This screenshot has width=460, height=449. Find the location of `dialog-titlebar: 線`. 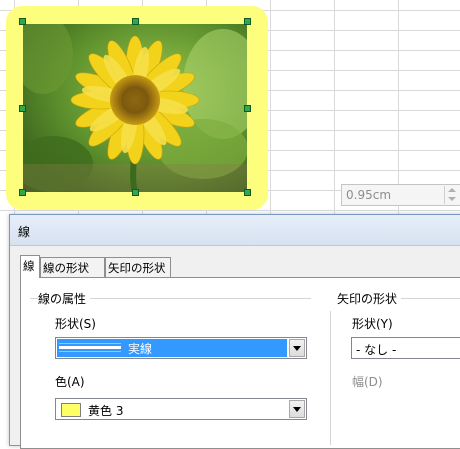

dialog-titlebar: 線 is located at coordinates (235, 230).